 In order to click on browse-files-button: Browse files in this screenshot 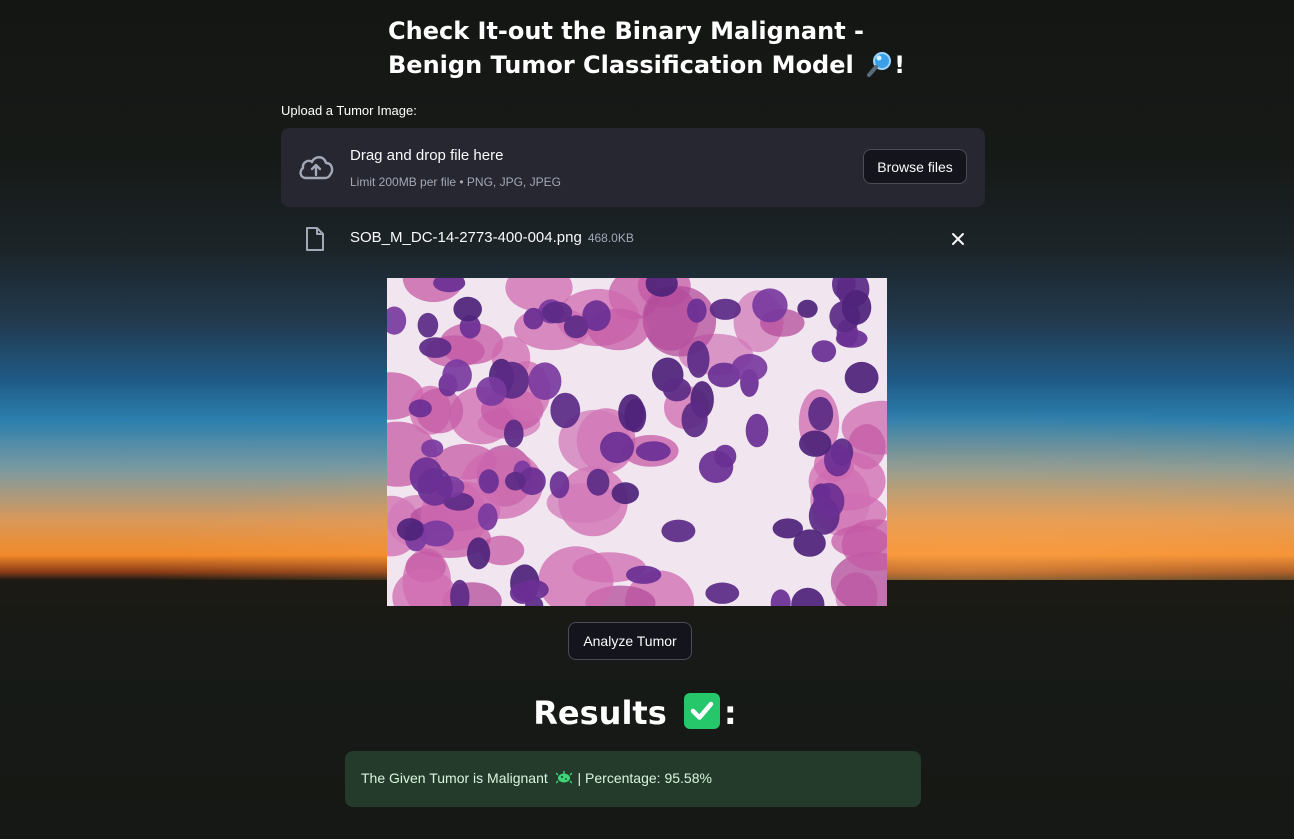, I will do `click(915, 166)`.